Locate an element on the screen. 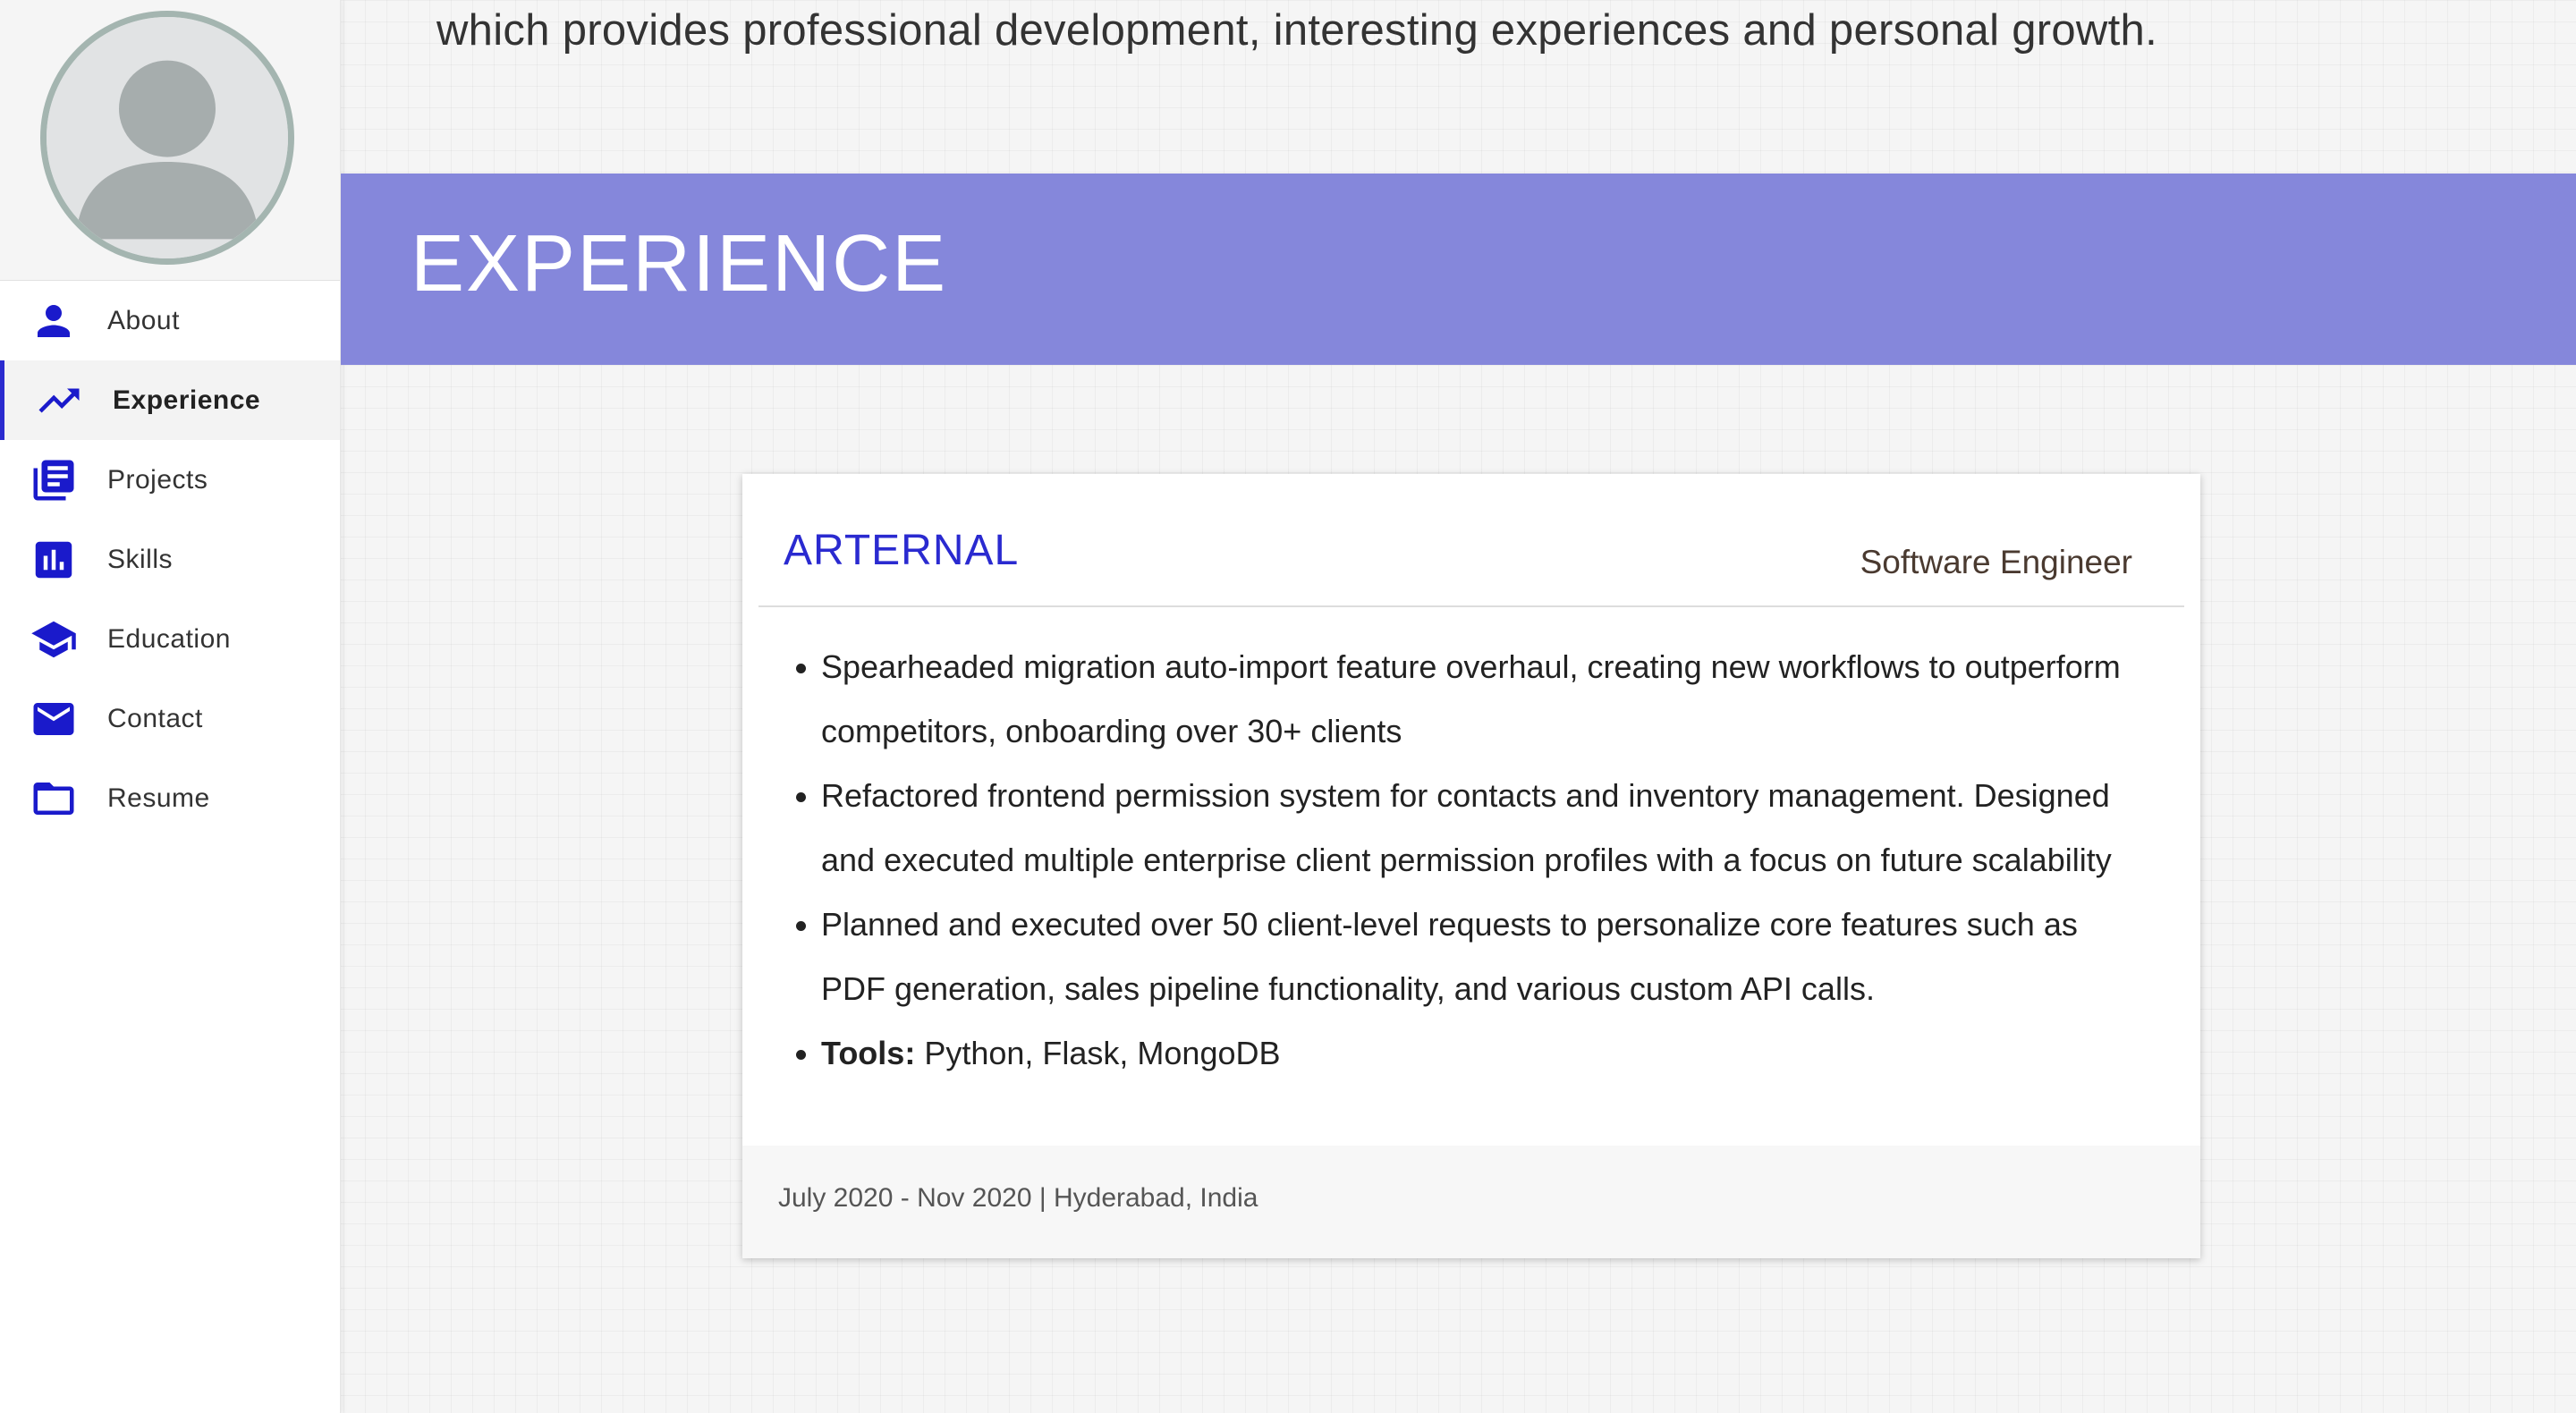  avatar-area is located at coordinates (170, 140).